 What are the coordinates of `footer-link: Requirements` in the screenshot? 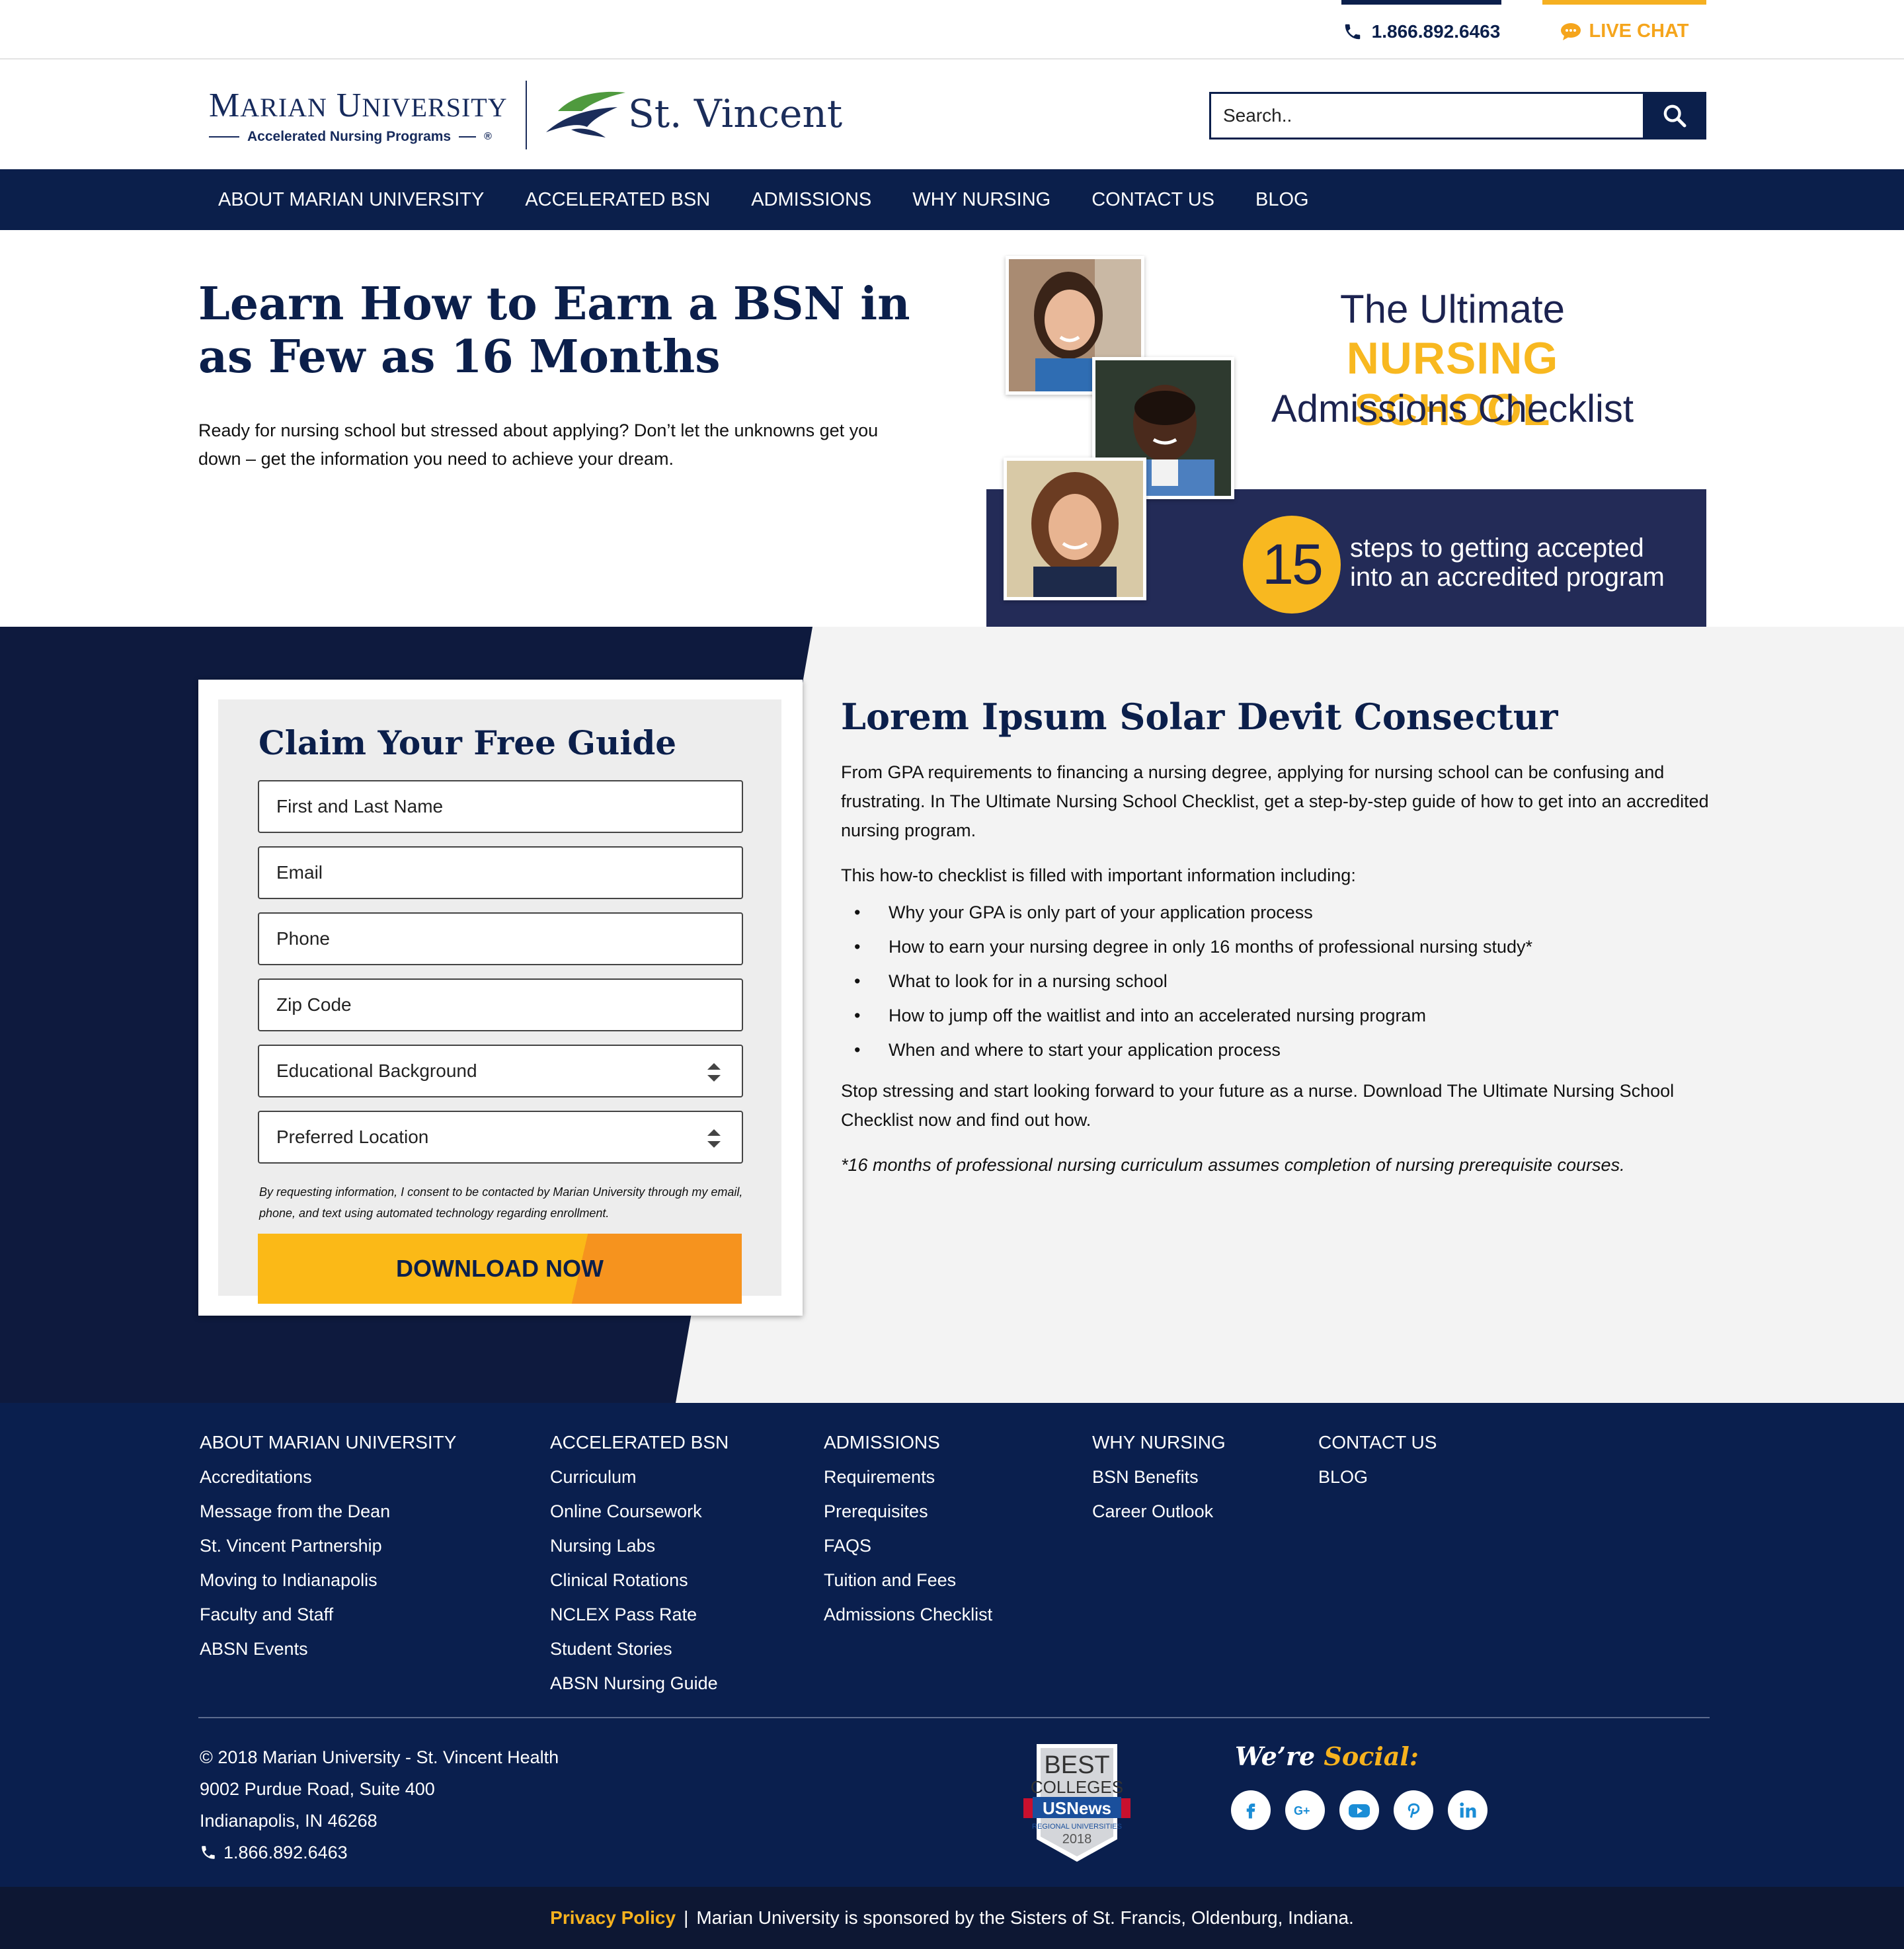 It's located at (908, 1477).